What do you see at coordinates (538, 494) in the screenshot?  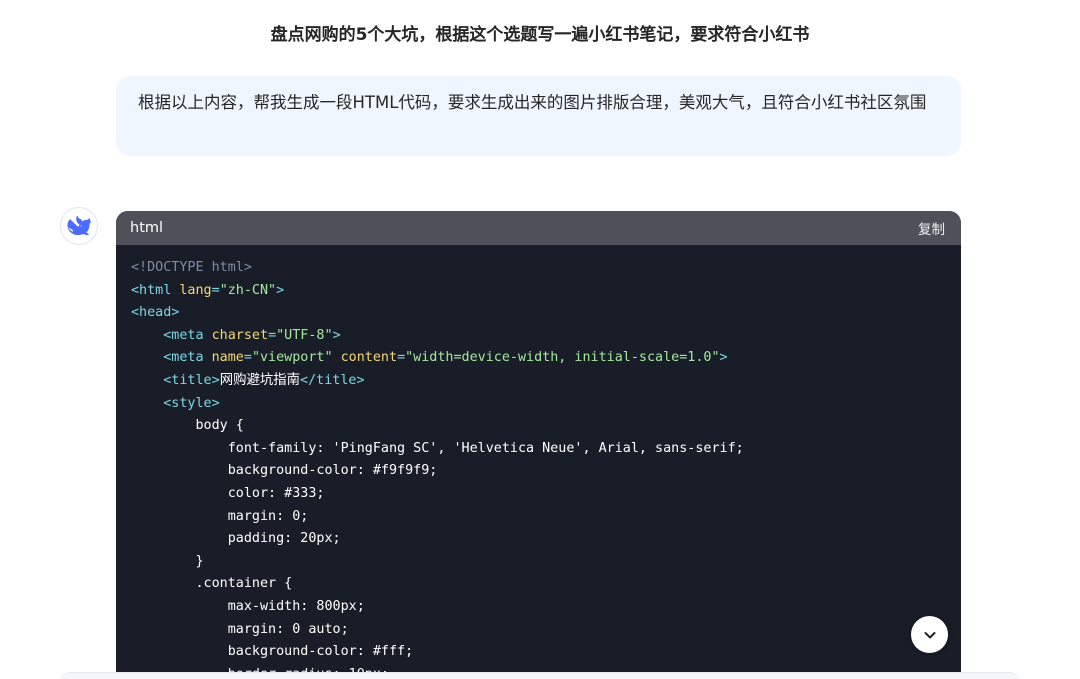 I see `code-line: color: #333;` at bounding box center [538, 494].